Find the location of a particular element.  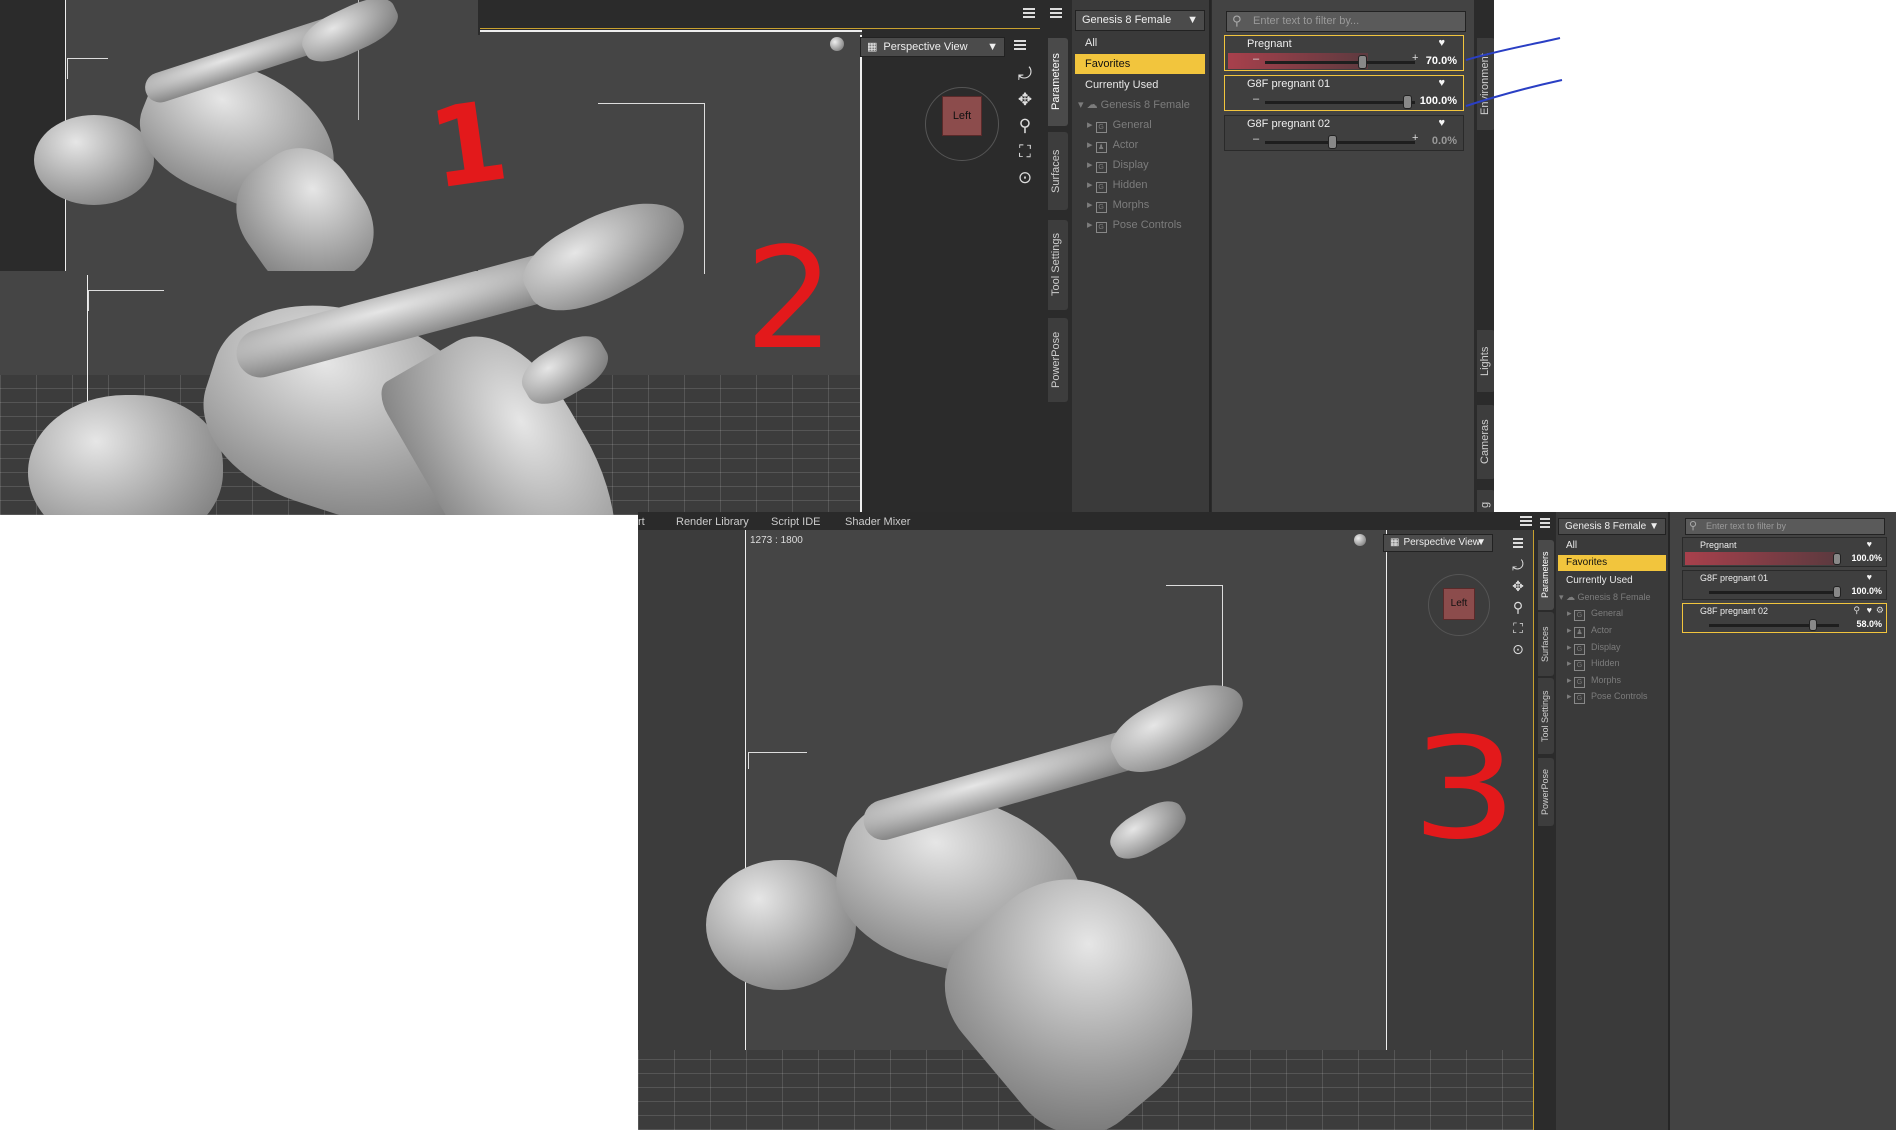

slider-track is located at coordinates (1340, 62).